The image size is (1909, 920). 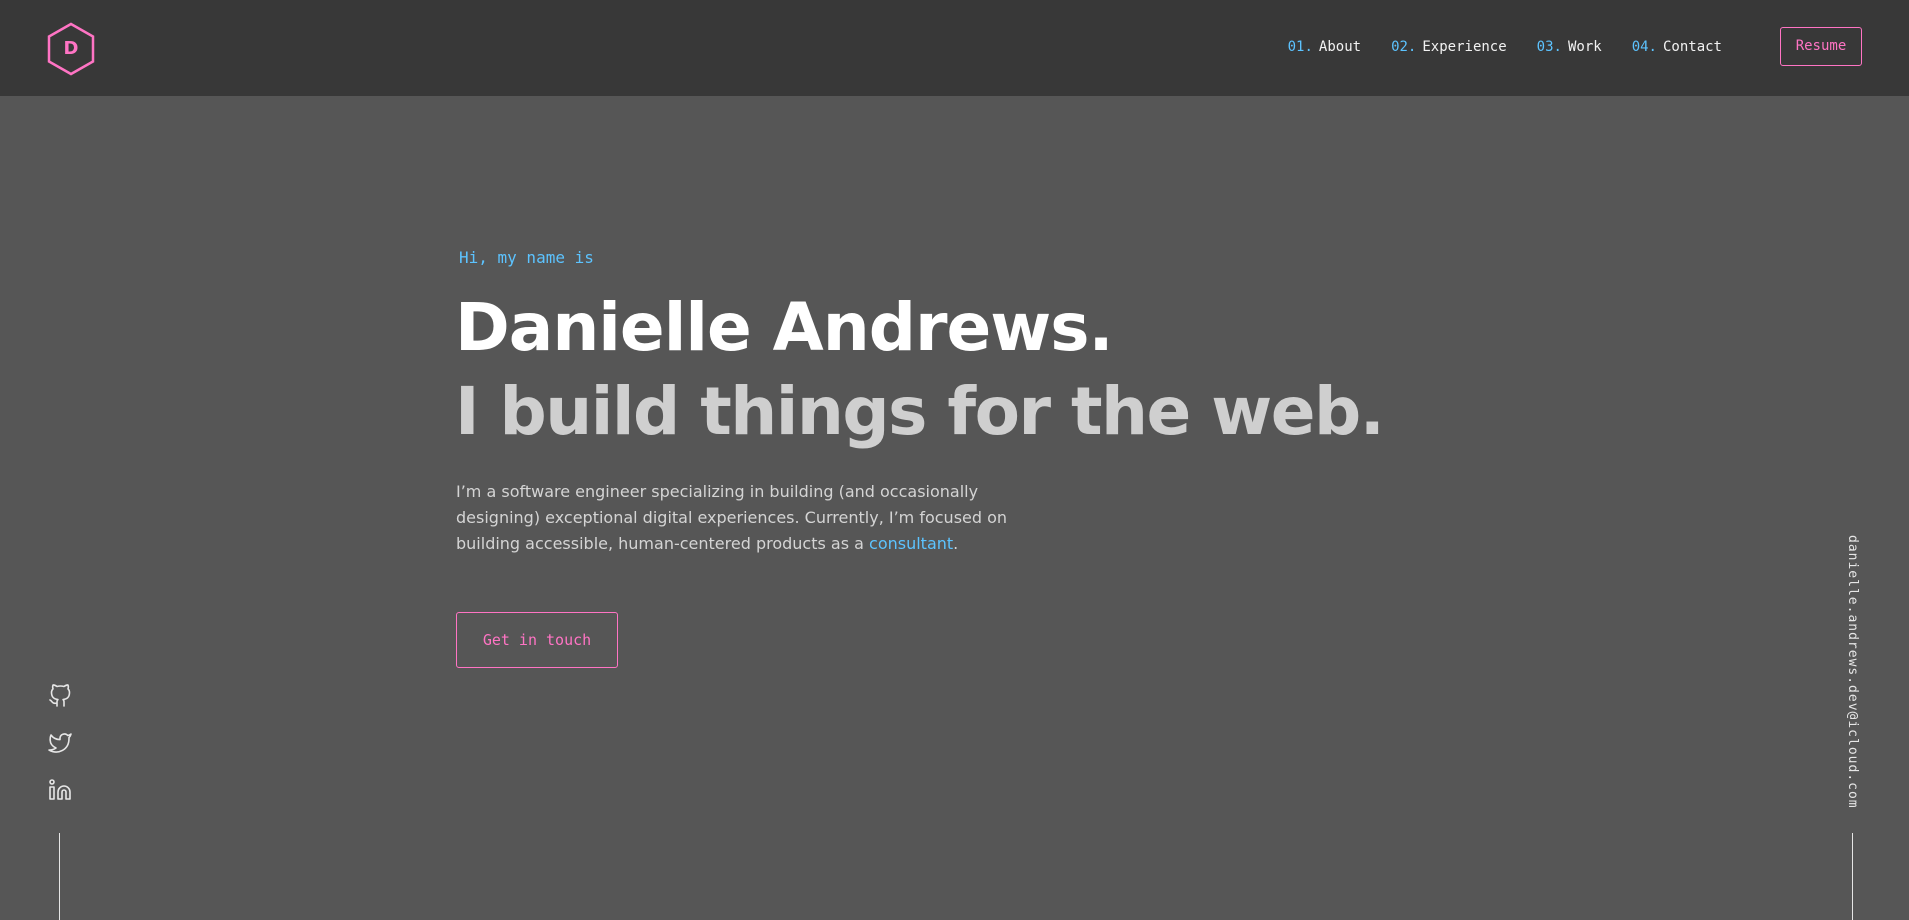 What do you see at coordinates (956, 543) in the screenshot?
I see `bio-end: .` at bounding box center [956, 543].